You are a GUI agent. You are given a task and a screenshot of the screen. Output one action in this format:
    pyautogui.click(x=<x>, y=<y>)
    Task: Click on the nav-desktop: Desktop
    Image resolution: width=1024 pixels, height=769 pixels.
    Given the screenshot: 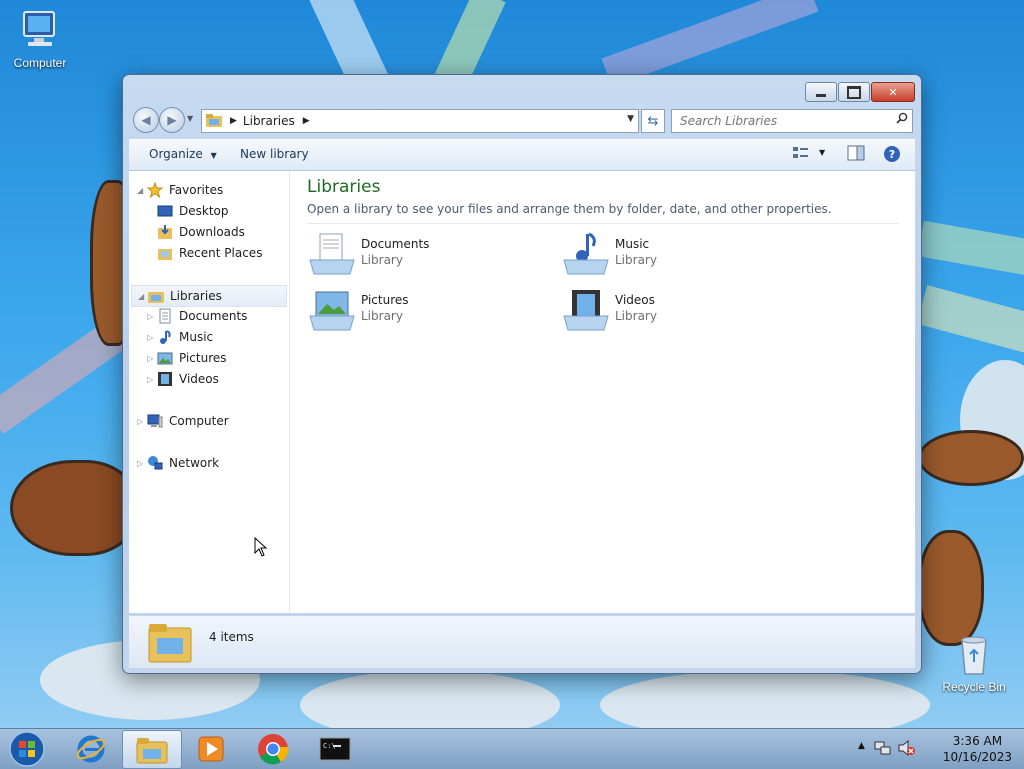 What is the action you would take?
    pyautogui.click(x=221, y=211)
    